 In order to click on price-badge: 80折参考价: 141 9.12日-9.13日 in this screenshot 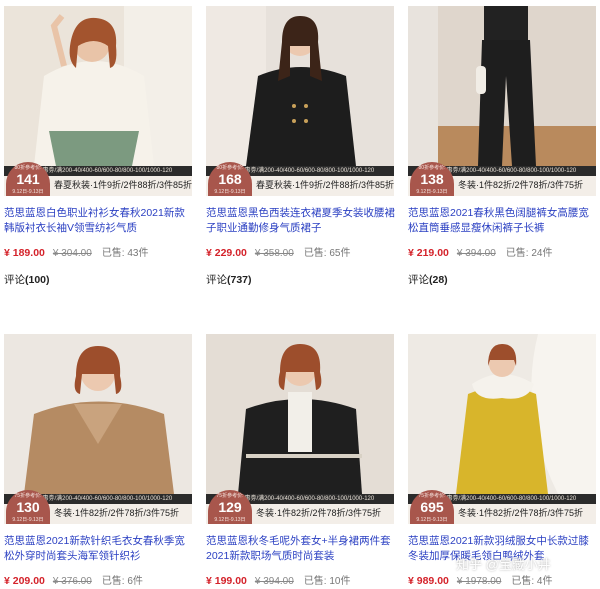, I will do `click(28, 179)`.